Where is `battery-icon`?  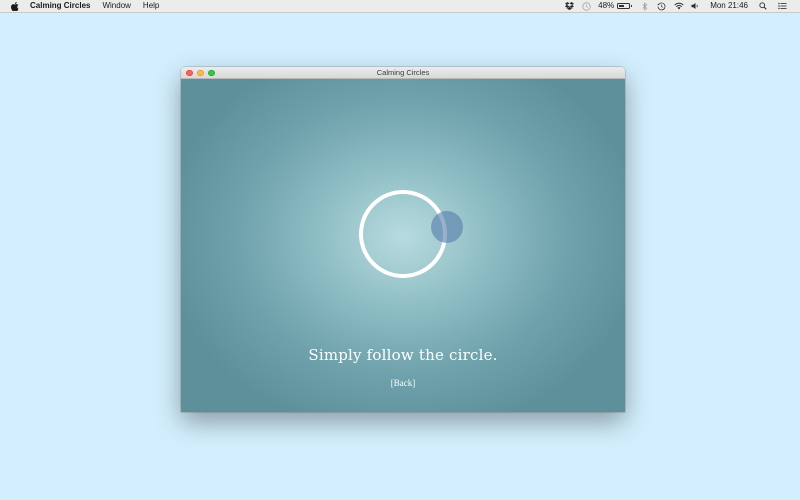 battery-icon is located at coordinates (625, 6).